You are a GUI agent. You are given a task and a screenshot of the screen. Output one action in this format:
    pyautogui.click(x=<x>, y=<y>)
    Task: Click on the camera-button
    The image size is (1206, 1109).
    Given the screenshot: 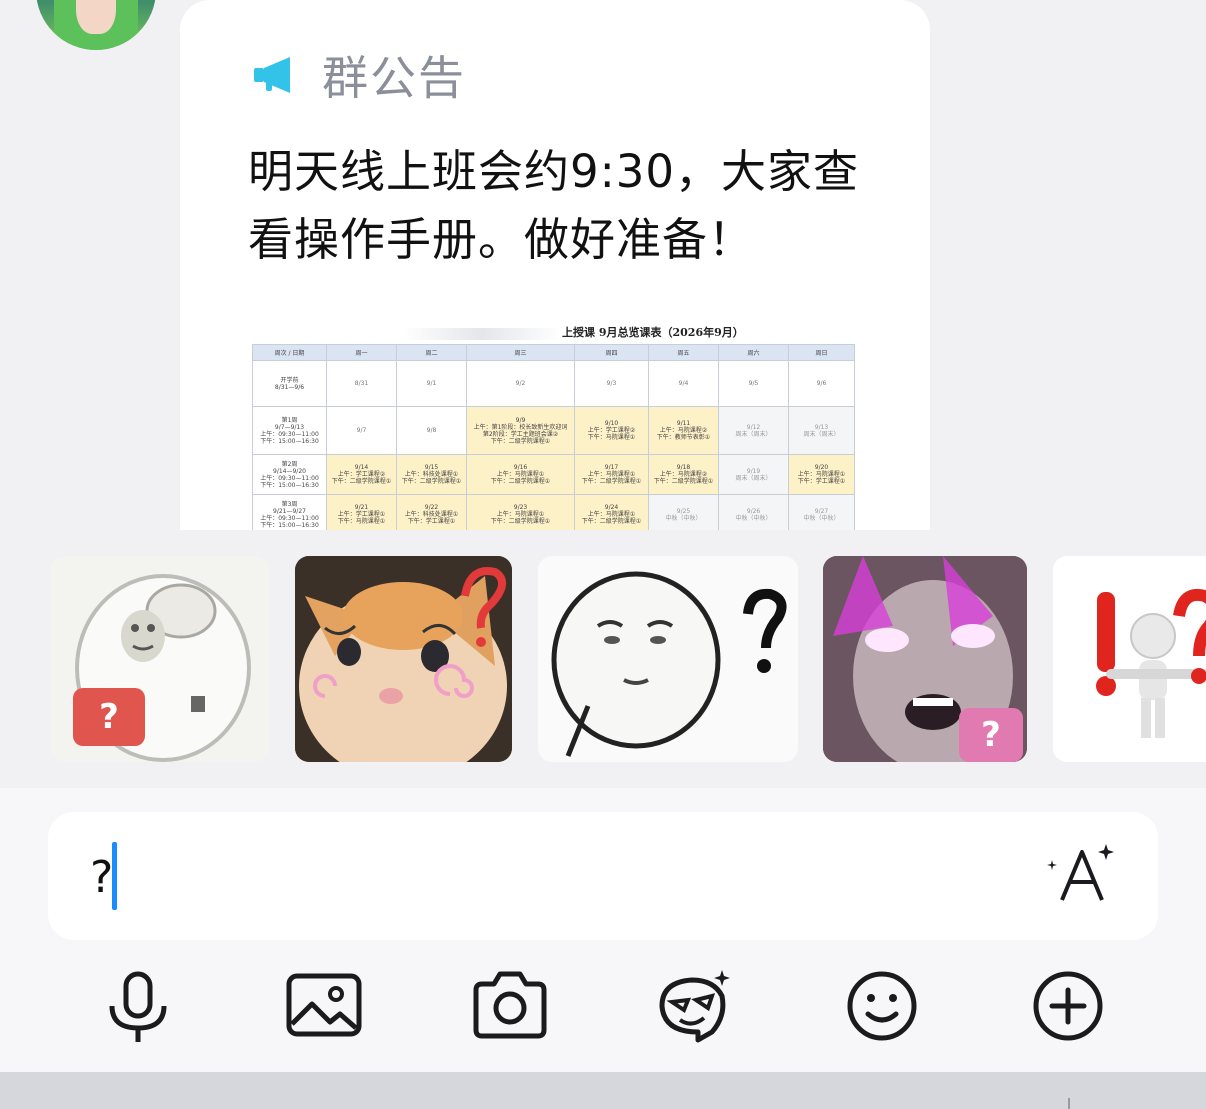 What is the action you would take?
    pyautogui.click(x=510, y=1006)
    